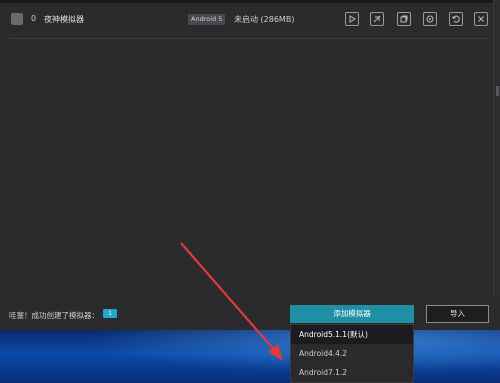 Image resolution: width=500 pixels, height=383 pixels. What do you see at coordinates (250, 38) in the screenshot?
I see `row-divider` at bounding box center [250, 38].